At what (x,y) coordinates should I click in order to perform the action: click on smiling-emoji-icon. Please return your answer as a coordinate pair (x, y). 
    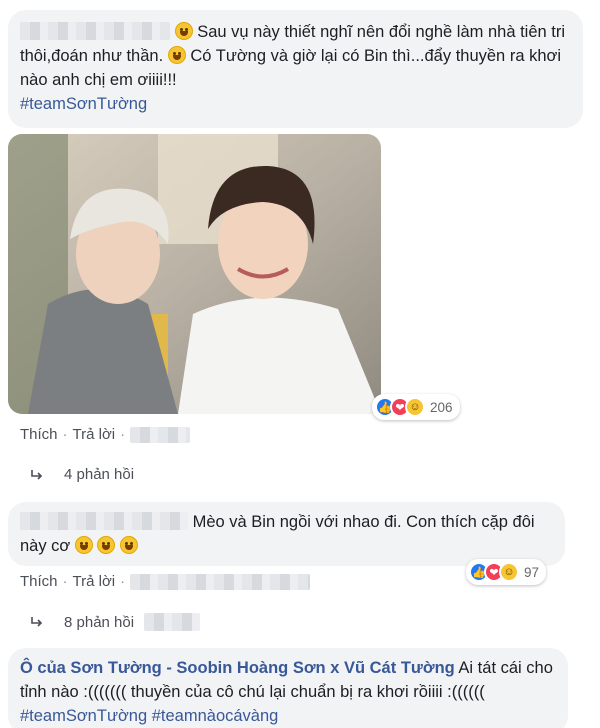
    Looking at the image, I should click on (176, 55).